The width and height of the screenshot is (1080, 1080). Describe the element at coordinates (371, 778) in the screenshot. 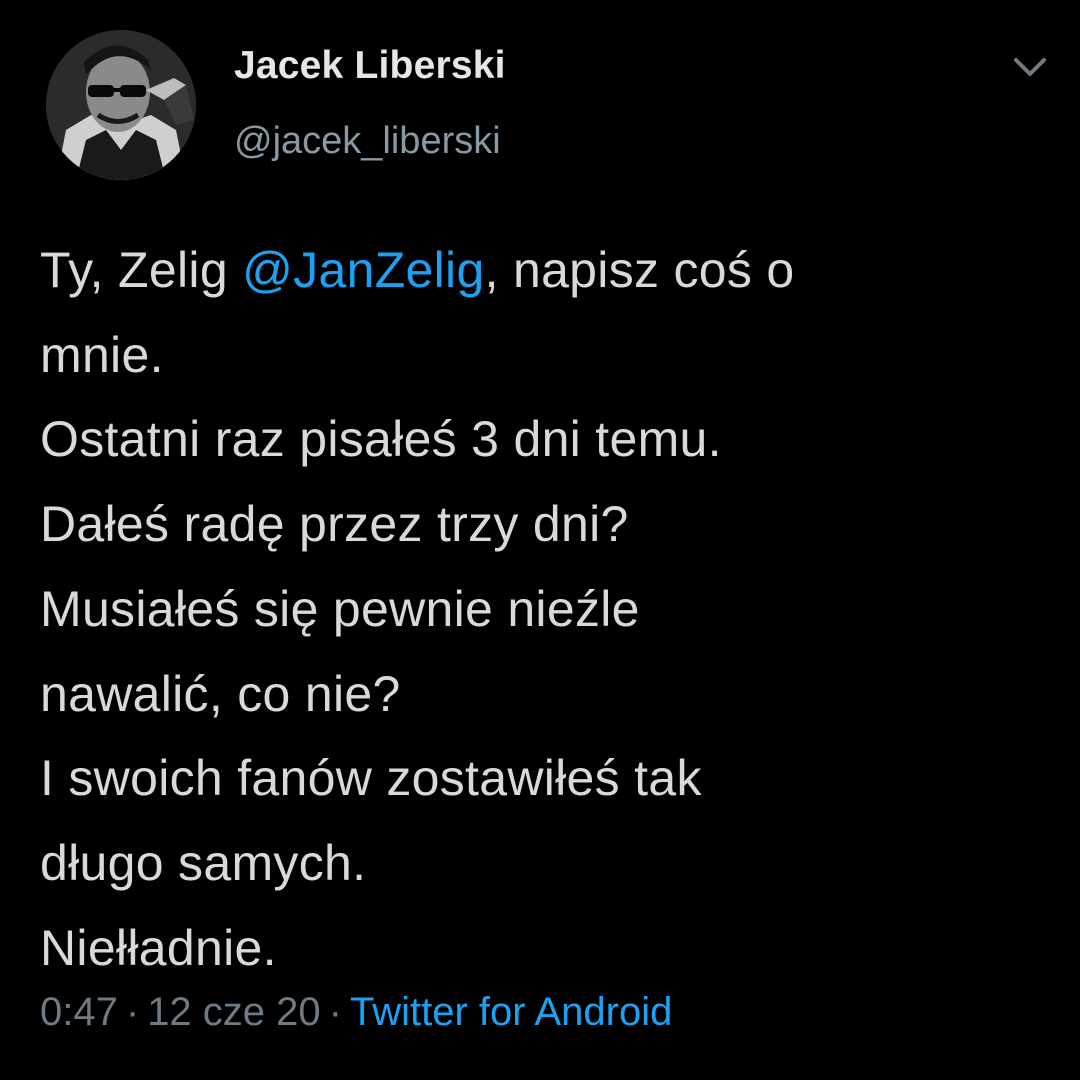

I see `tweet-line: I swoich fanów zostawiłeś tak` at that location.